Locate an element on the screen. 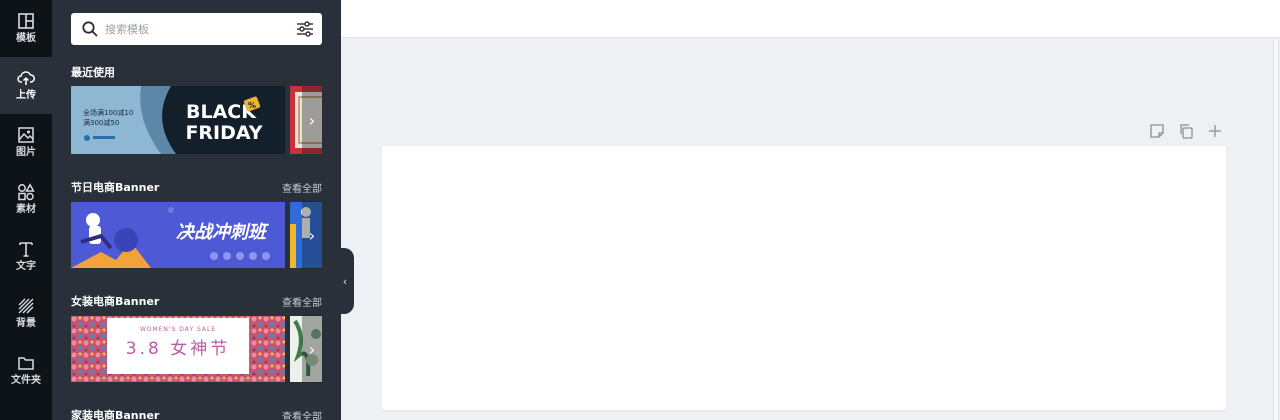 This screenshot has width=1280, height=420. rail-item-label: 上传 is located at coordinates (26, 95).